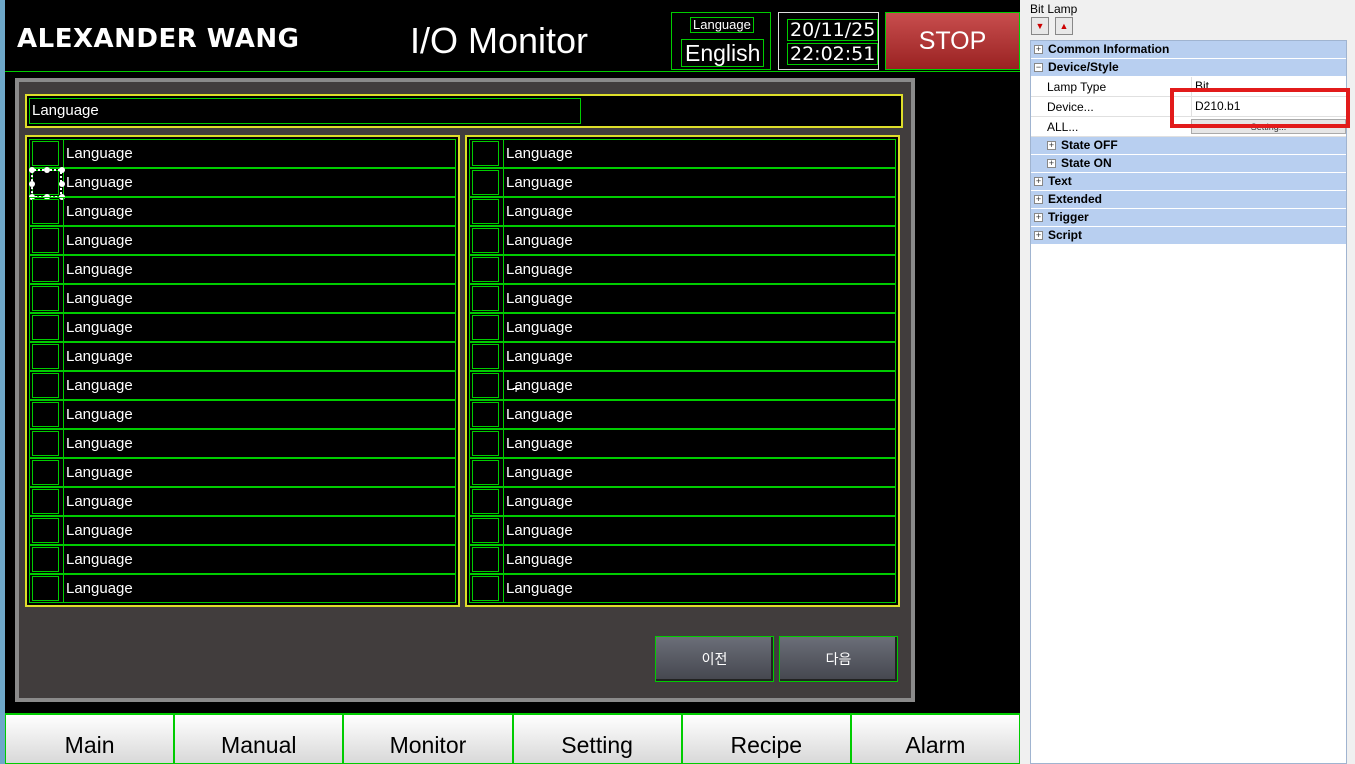  What do you see at coordinates (1040, 26) in the screenshot?
I see `sort-categorized-icon: ▼` at bounding box center [1040, 26].